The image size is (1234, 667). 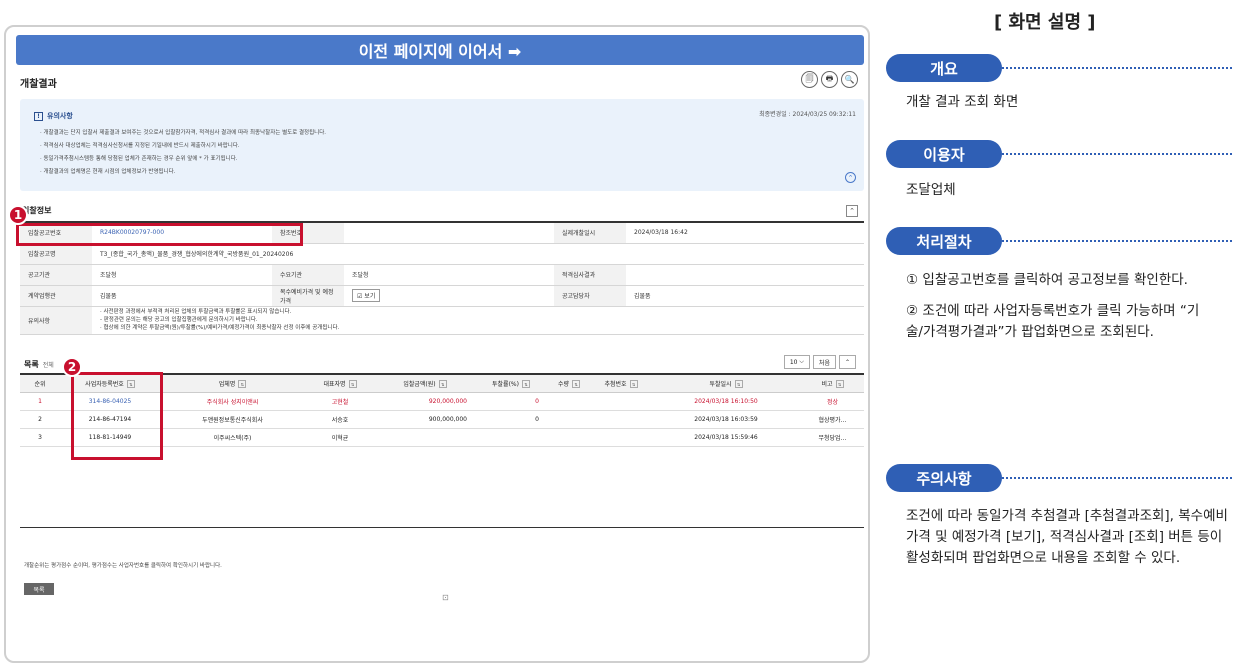 What do you see at coordinates (850, 177) in the screenshot?
I see `collapse-notice-icon: ⌃` at bounding box center [850, 177].